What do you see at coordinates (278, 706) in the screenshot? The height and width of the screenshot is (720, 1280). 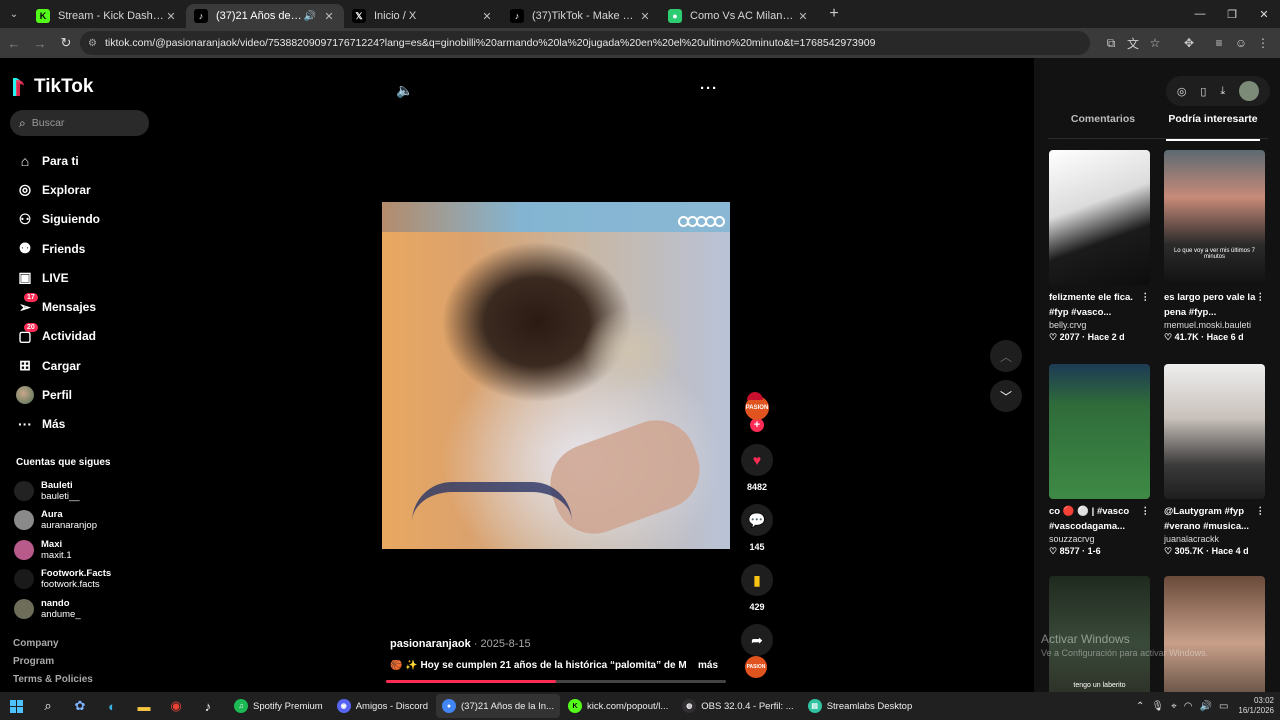 I see `taskbar-app: ♫ Spotify Premium` at bounding box center [278, 706].